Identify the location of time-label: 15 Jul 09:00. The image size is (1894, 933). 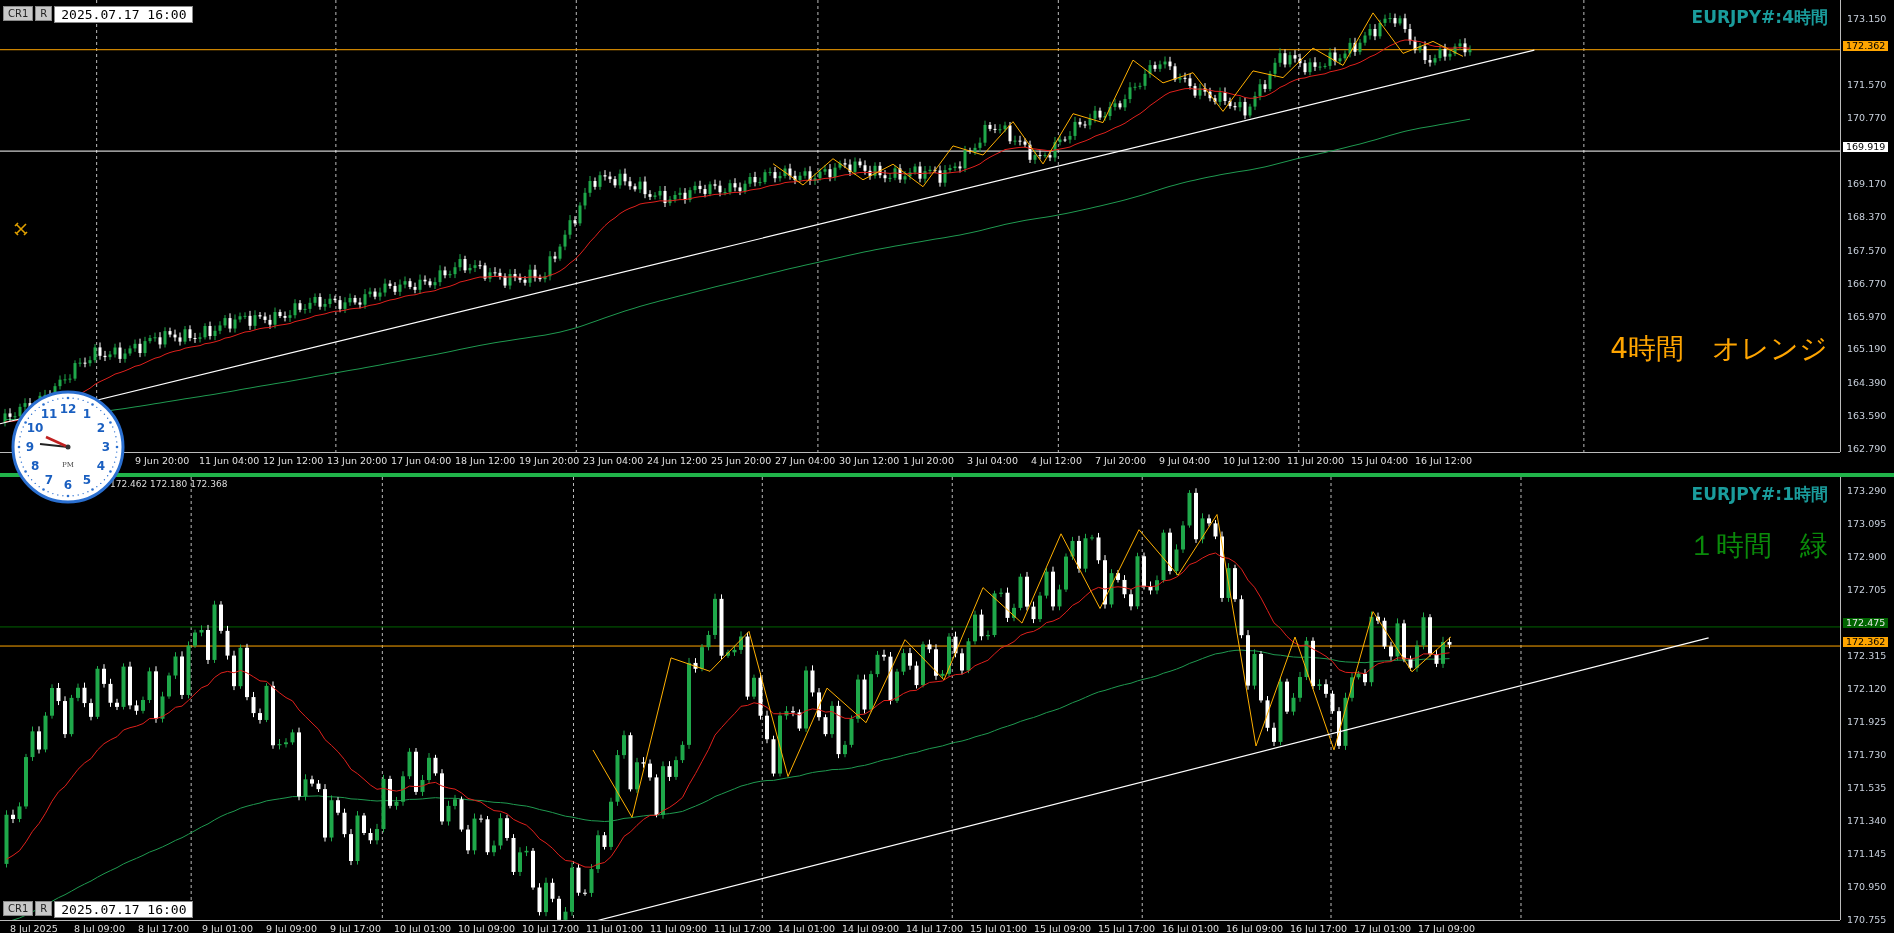
(1063, 927).